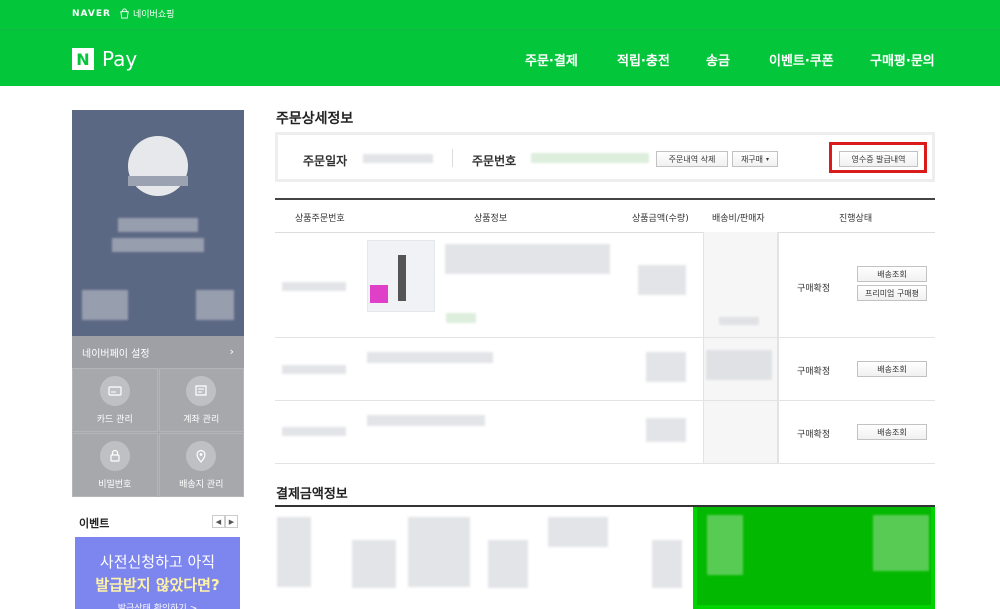  I want to click on row2-price-blur, so click(666, 367).